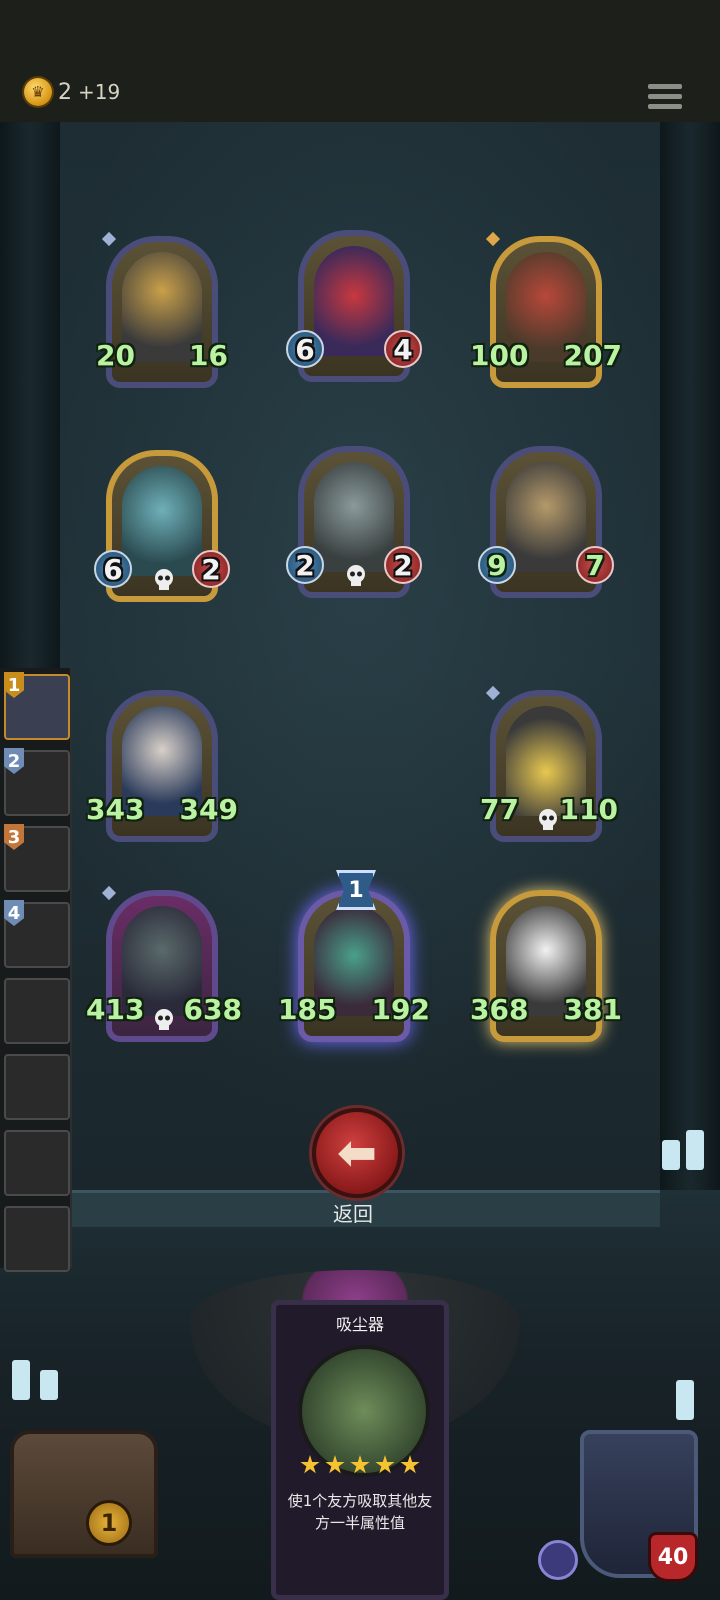 This screenshot has height=1600, width=720. Describe the element at coordinates (546, 309) in the screenshot. I see `unit-red-box-creature: 100 207` at that location.